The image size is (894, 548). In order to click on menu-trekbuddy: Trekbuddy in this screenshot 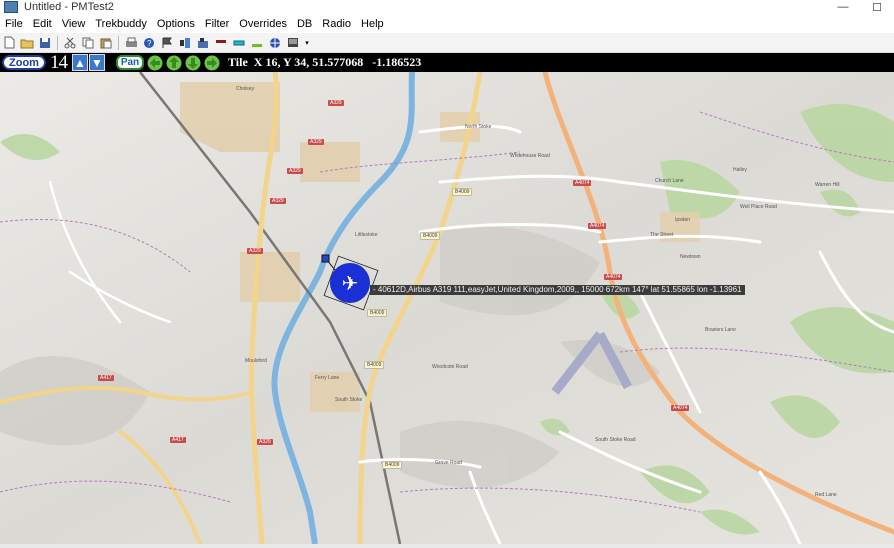, I will do `click(121, 24)`.